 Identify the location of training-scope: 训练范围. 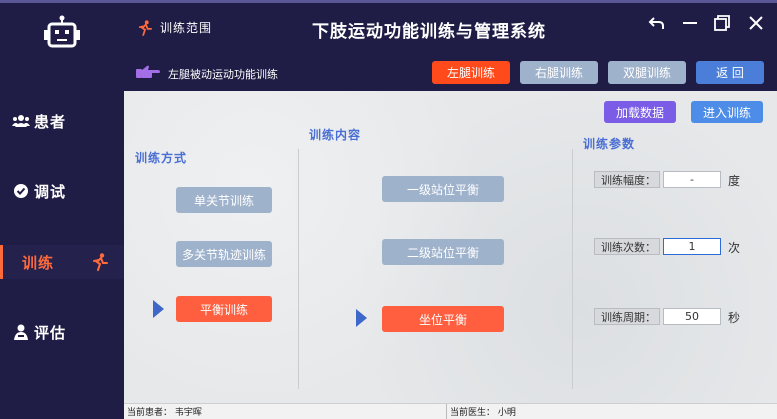
(175, 27).